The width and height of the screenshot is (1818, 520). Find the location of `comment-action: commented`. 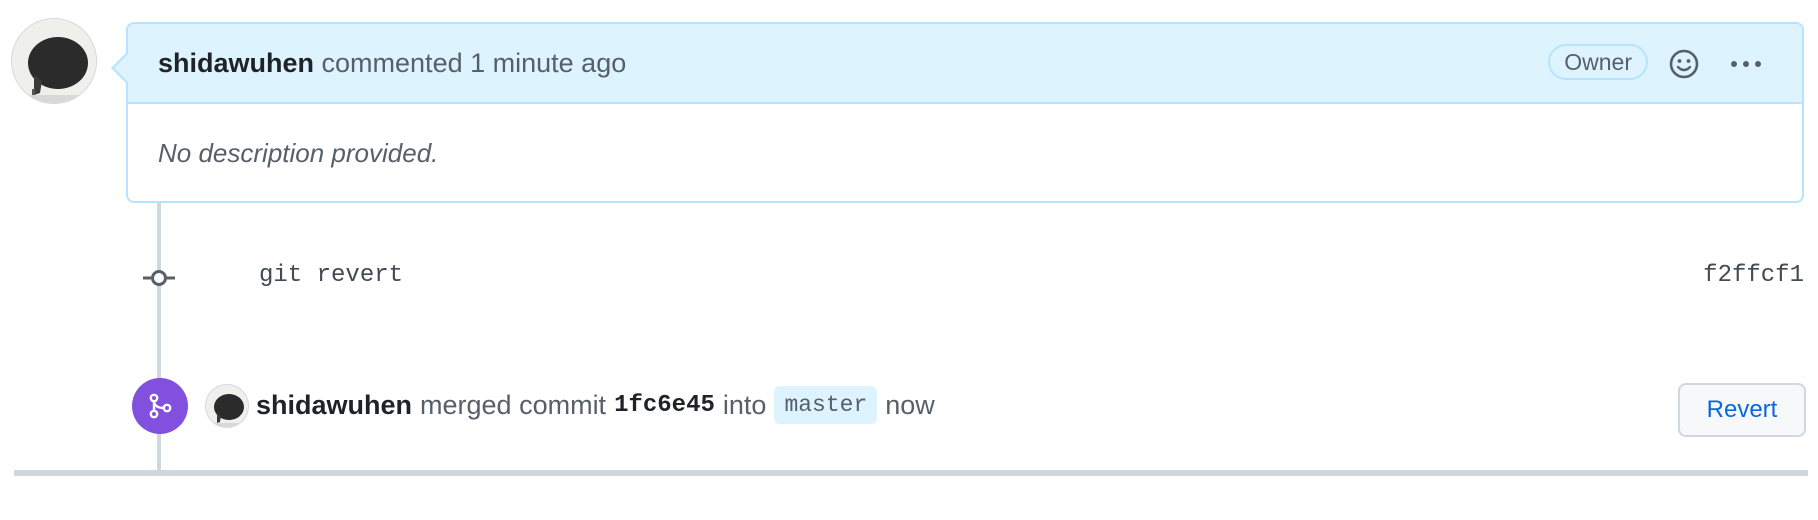

comment-action: commented is located at coordinates (392, 62).